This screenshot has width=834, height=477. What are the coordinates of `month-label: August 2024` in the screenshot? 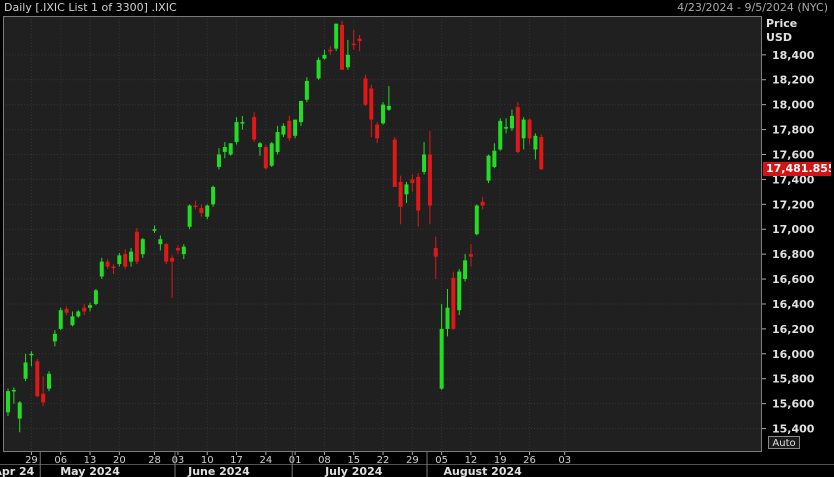 It's located at (483, 471).